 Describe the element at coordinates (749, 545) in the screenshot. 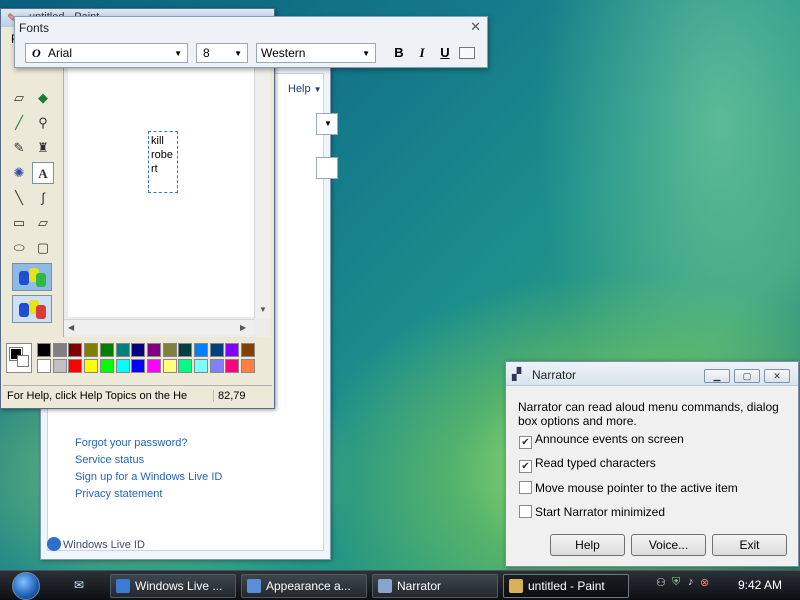

I see `exit-button: Exit` at that location.